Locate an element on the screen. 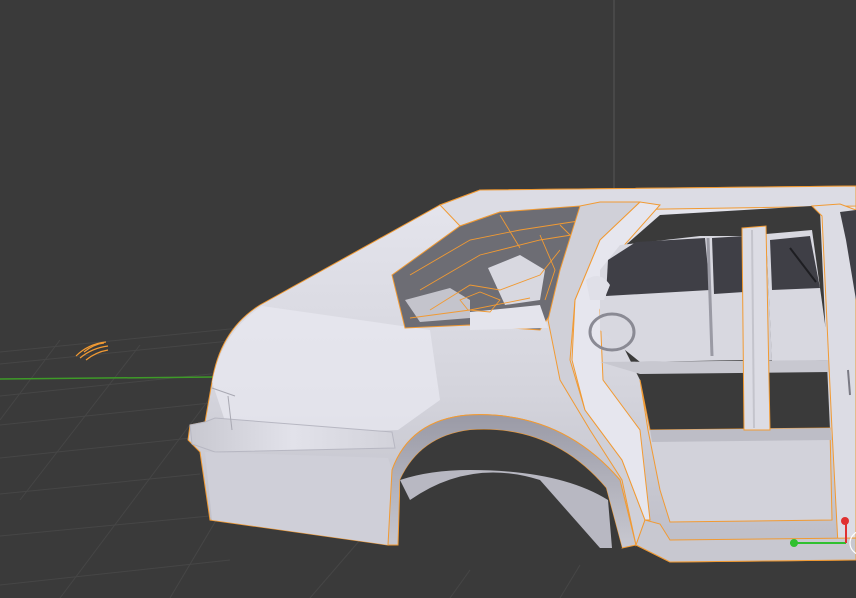  gizmo-y-handle is located at coordinates (794, 543).